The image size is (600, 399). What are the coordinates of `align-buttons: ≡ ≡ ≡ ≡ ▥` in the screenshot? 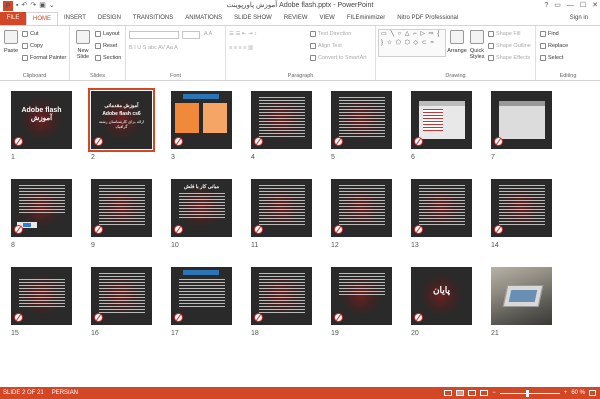 It's located at (241, 48).